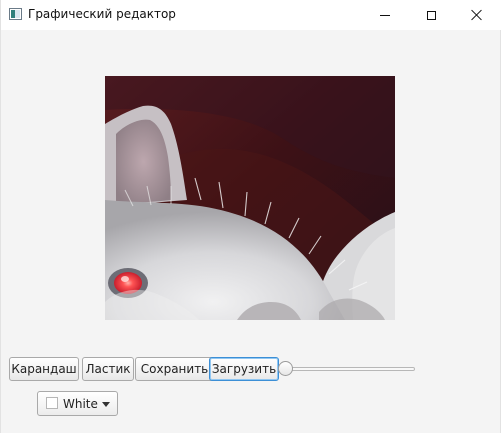 The image size is (501, 433). I want to click on color-swatch, so click(52, 403).